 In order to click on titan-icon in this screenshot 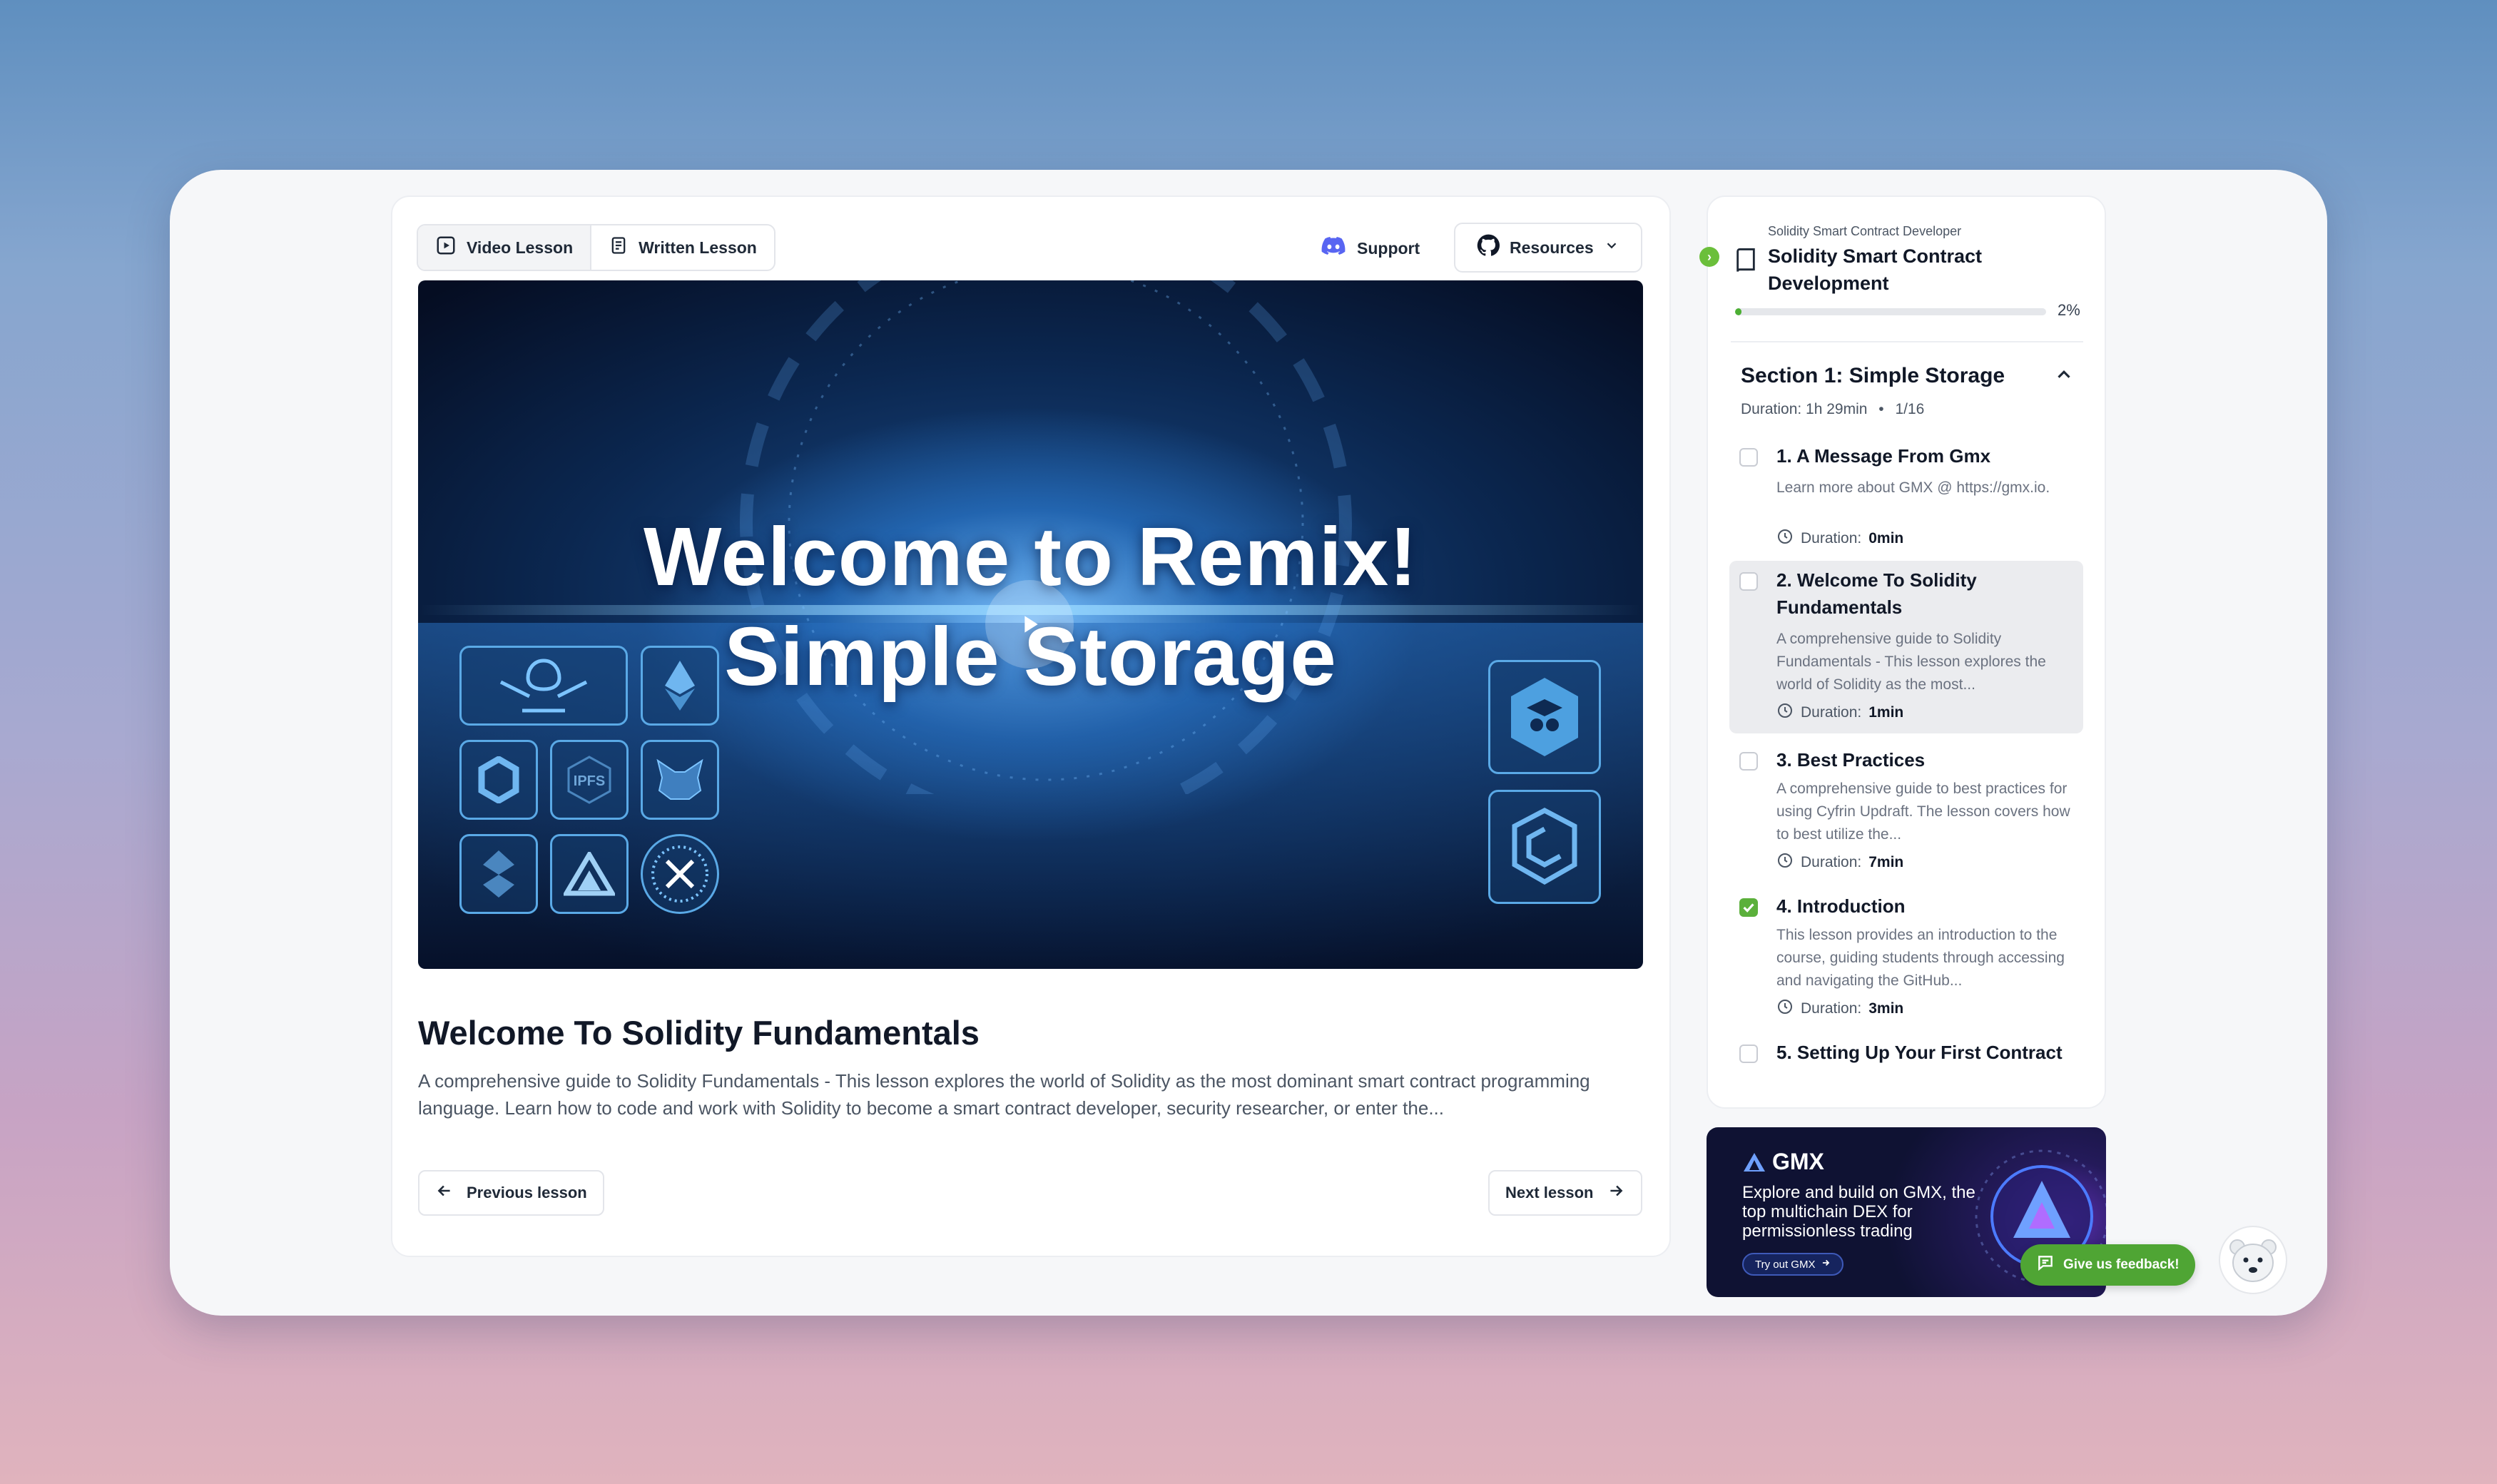, I will do `click(543, 686)`.